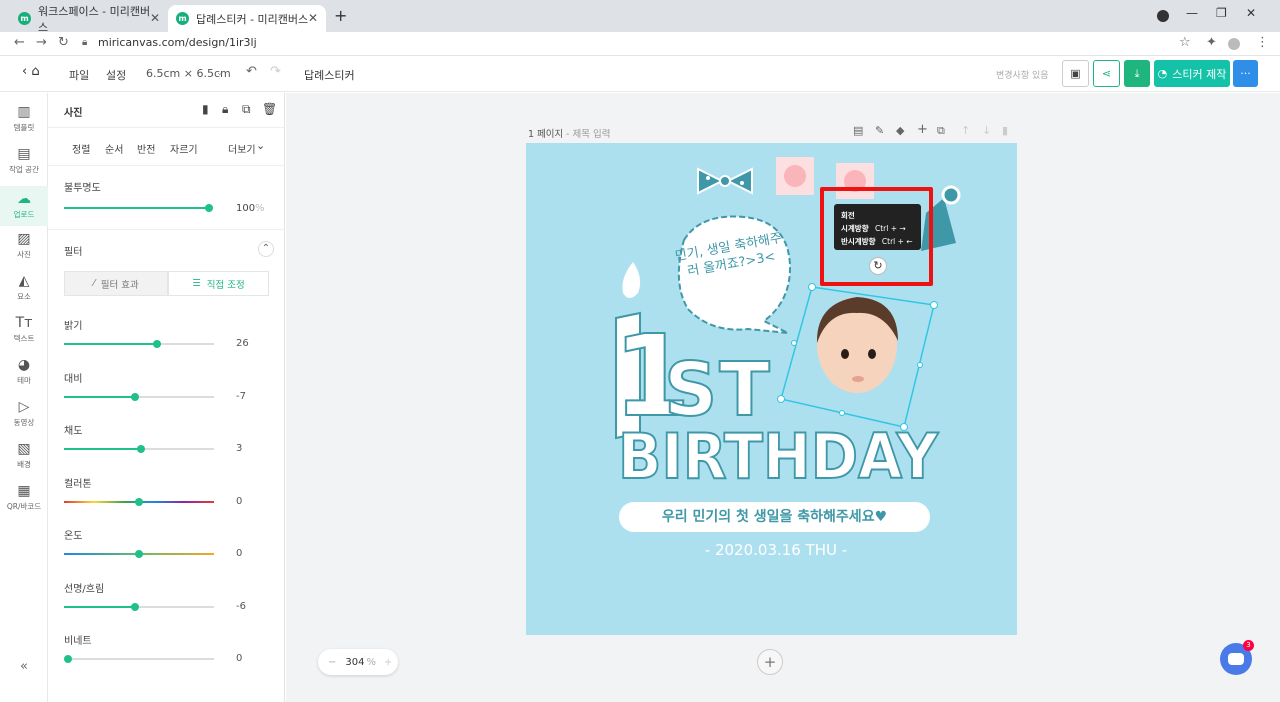 This screenshot has width=1280, height=702. What do you see at coordinates (245, 208) in the screenshot?
I see `opacity-value: 100` at bounding box center [245, 208].